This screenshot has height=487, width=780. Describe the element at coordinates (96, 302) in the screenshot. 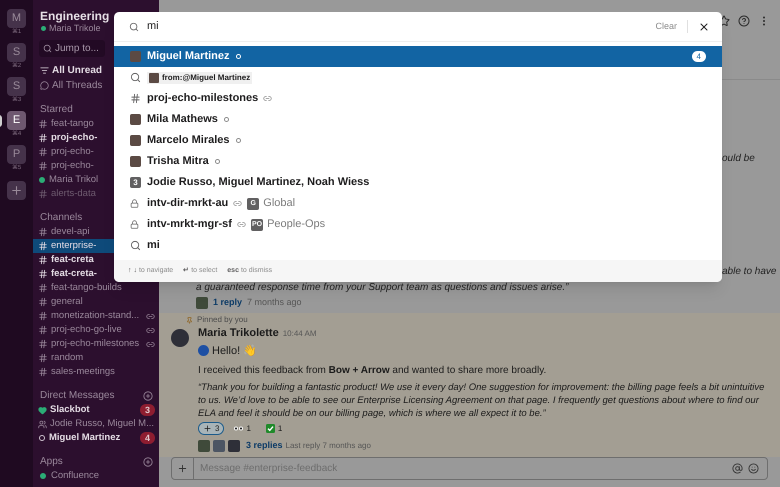

I see `sidebar-item: general` at that location.